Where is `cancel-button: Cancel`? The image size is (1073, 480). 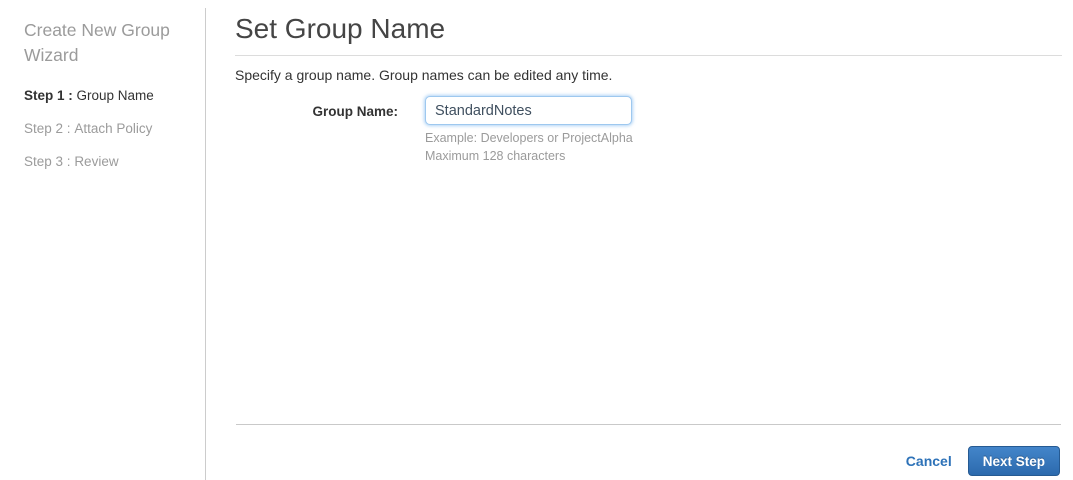 cancel-button: Cancel is located at coordinates (929, 461).